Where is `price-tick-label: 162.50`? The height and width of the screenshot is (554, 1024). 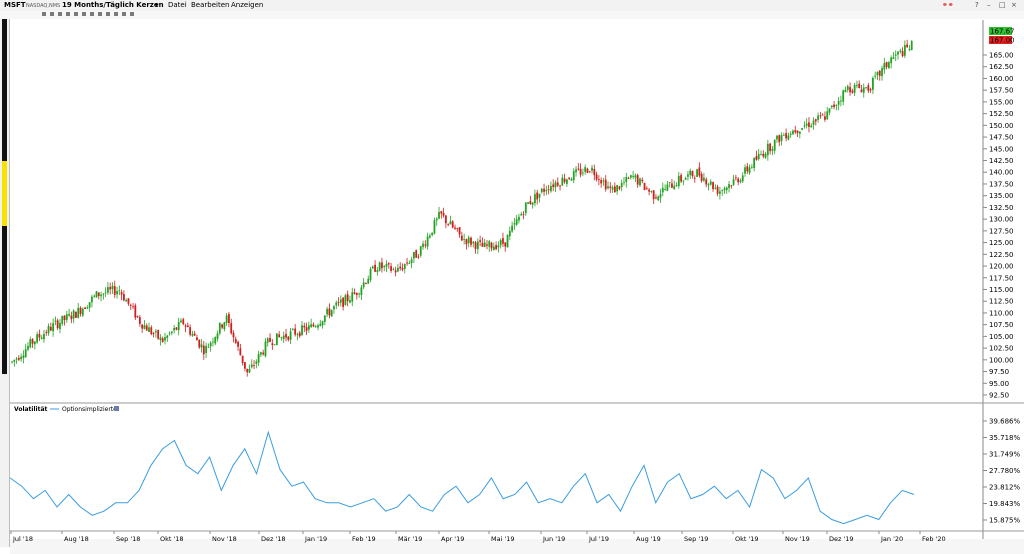 price-tick-label: 162.50 is located at coordinates (1001, 67).